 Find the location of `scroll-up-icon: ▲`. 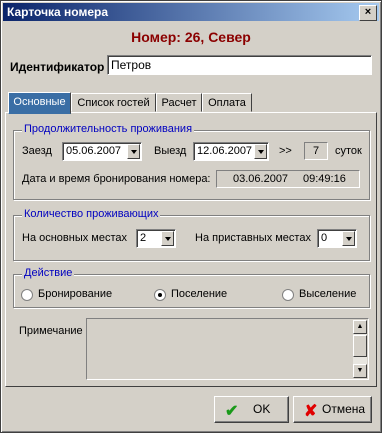

scroll-up-icon: ▲ is located at coordinates (360, 327).